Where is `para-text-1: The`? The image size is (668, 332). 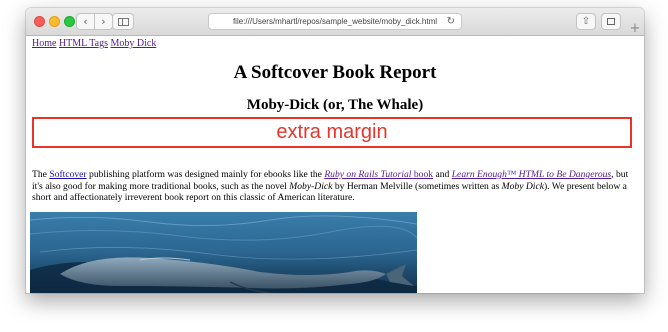 para-text-1: The is located at coordinates (41, 174).